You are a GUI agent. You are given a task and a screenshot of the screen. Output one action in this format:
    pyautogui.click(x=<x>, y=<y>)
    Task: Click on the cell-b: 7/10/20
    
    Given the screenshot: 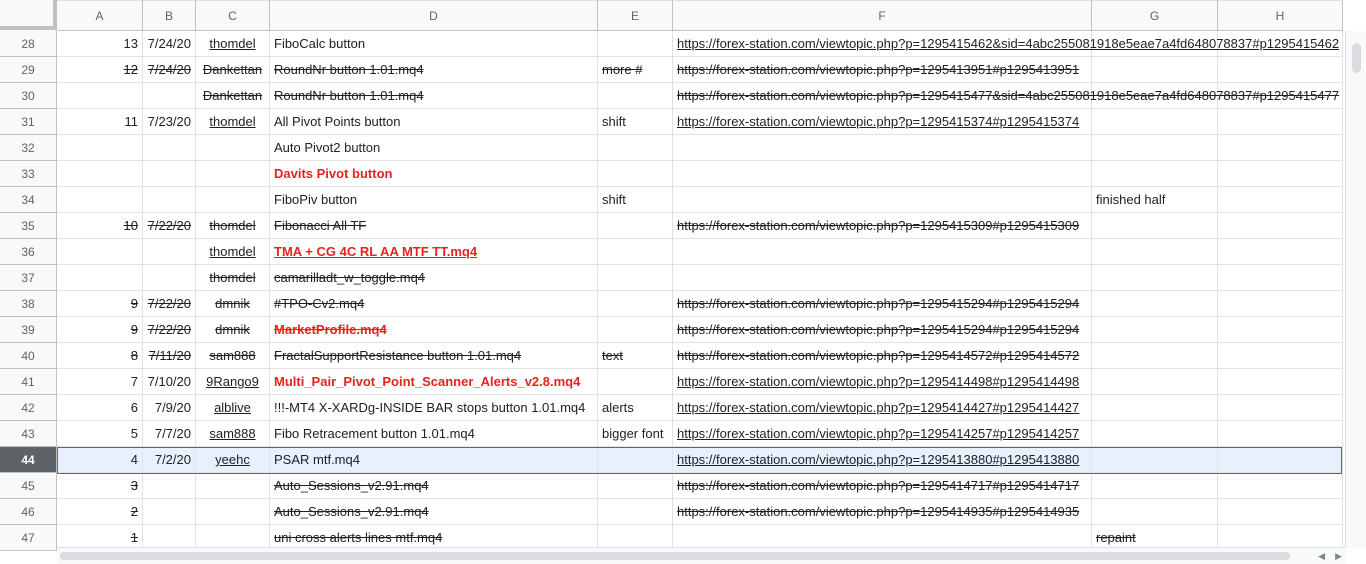 What is the action you would take?
    pyautogui.click(x=169, y=382)
    